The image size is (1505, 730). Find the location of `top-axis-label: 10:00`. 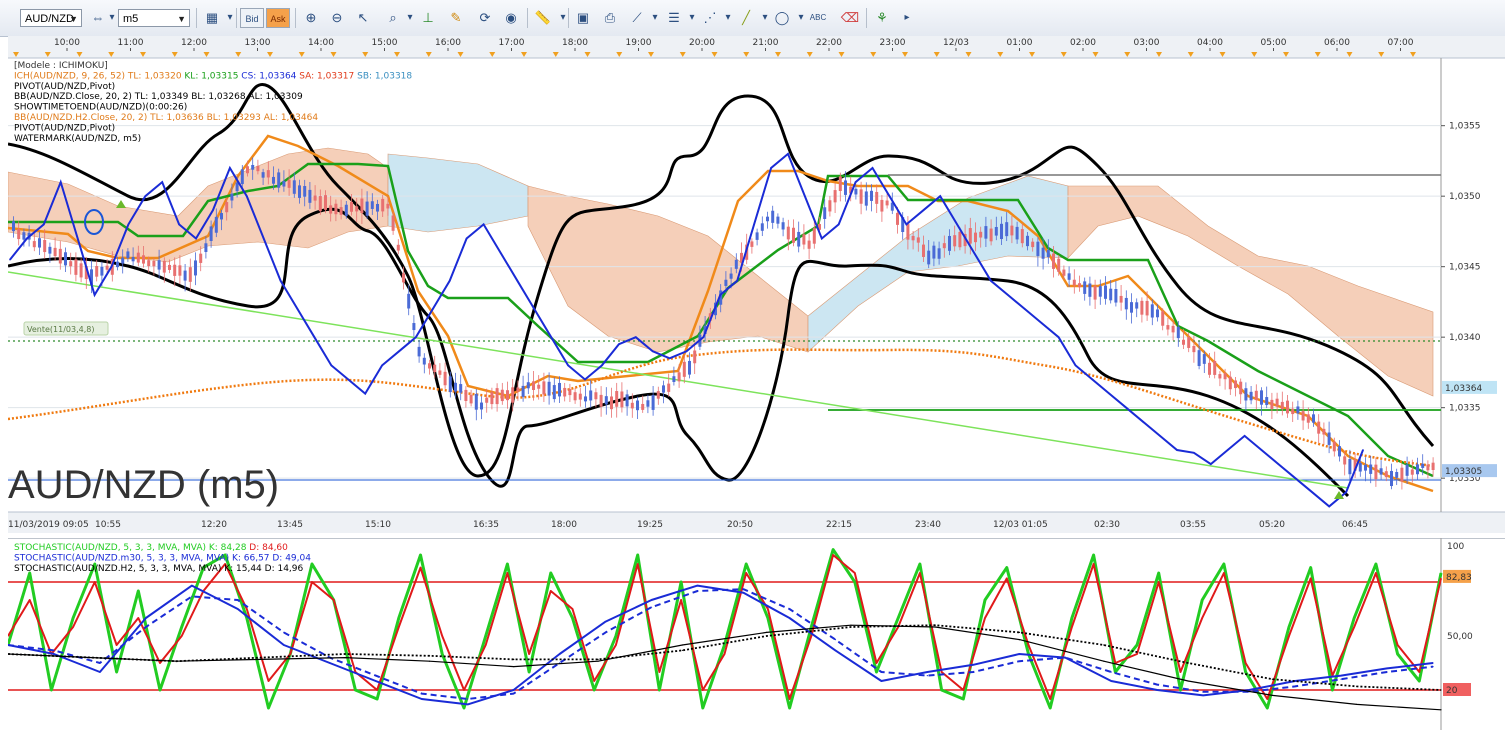

top-axis-label: 10:00 is located at coordinates (67, 43).